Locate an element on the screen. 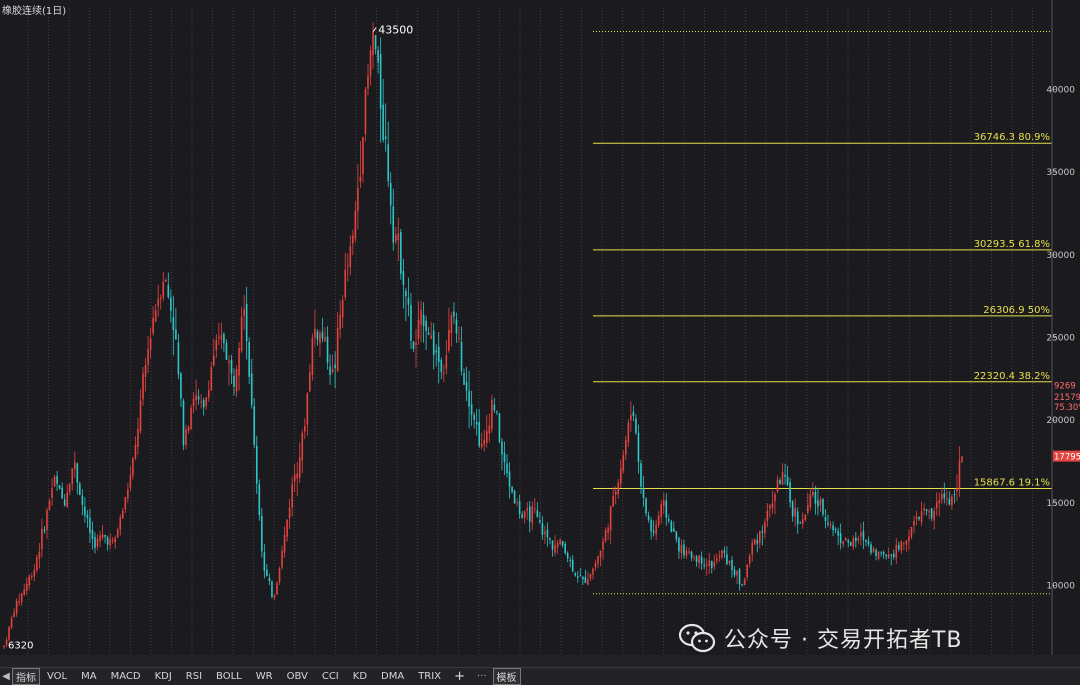 The height and width of the screenshot is (685, 1080). fib-label: 36746.3 80.9% is located at coordinates (1012, 137).